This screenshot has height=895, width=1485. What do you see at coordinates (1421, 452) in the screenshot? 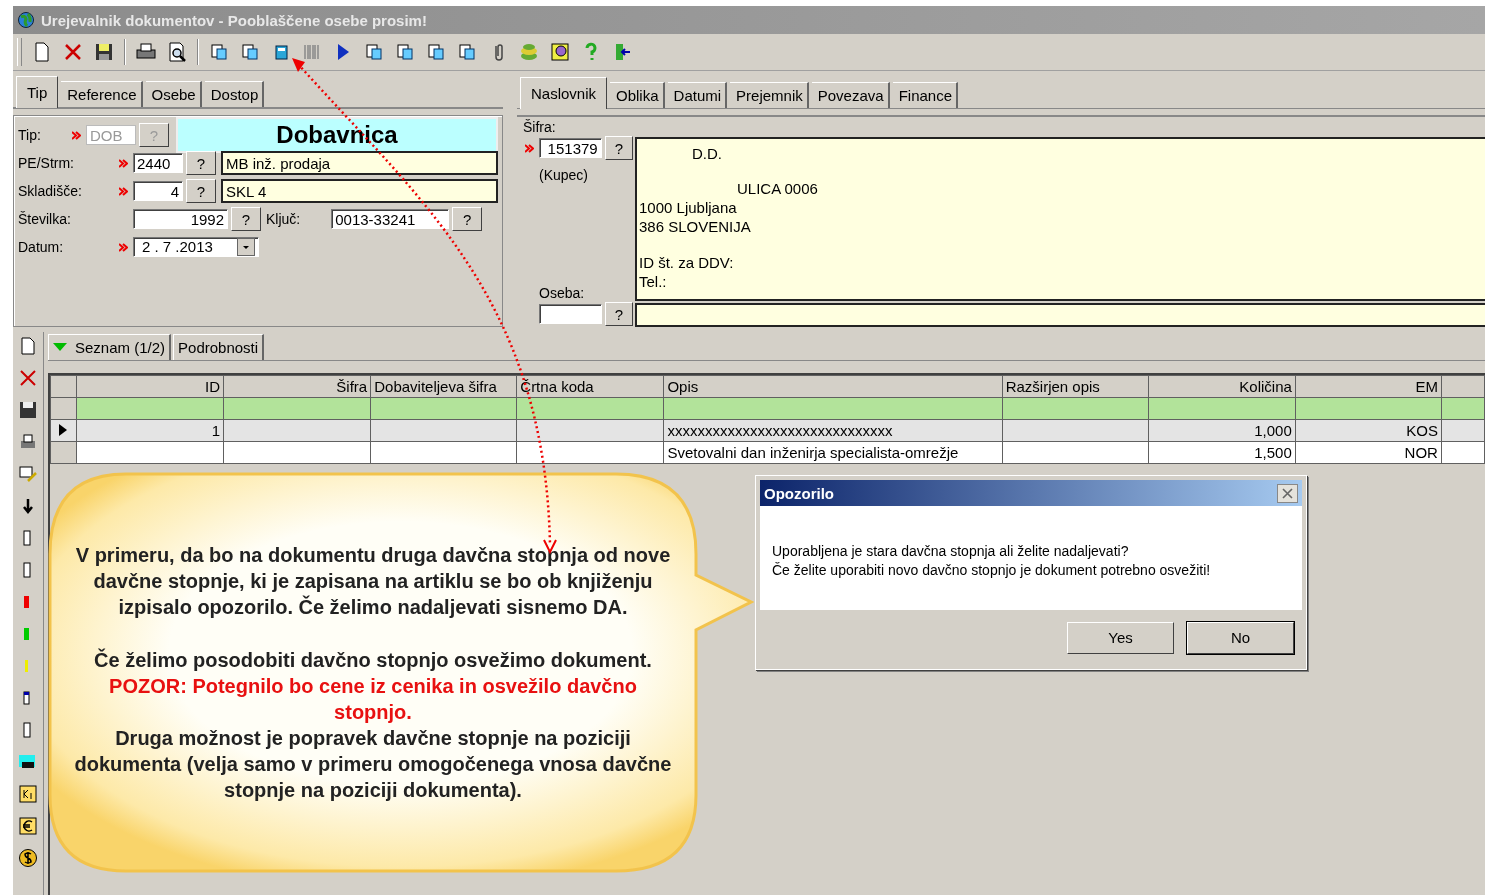
I see `table-cell: NOR` at bounding box center [1421, 452].